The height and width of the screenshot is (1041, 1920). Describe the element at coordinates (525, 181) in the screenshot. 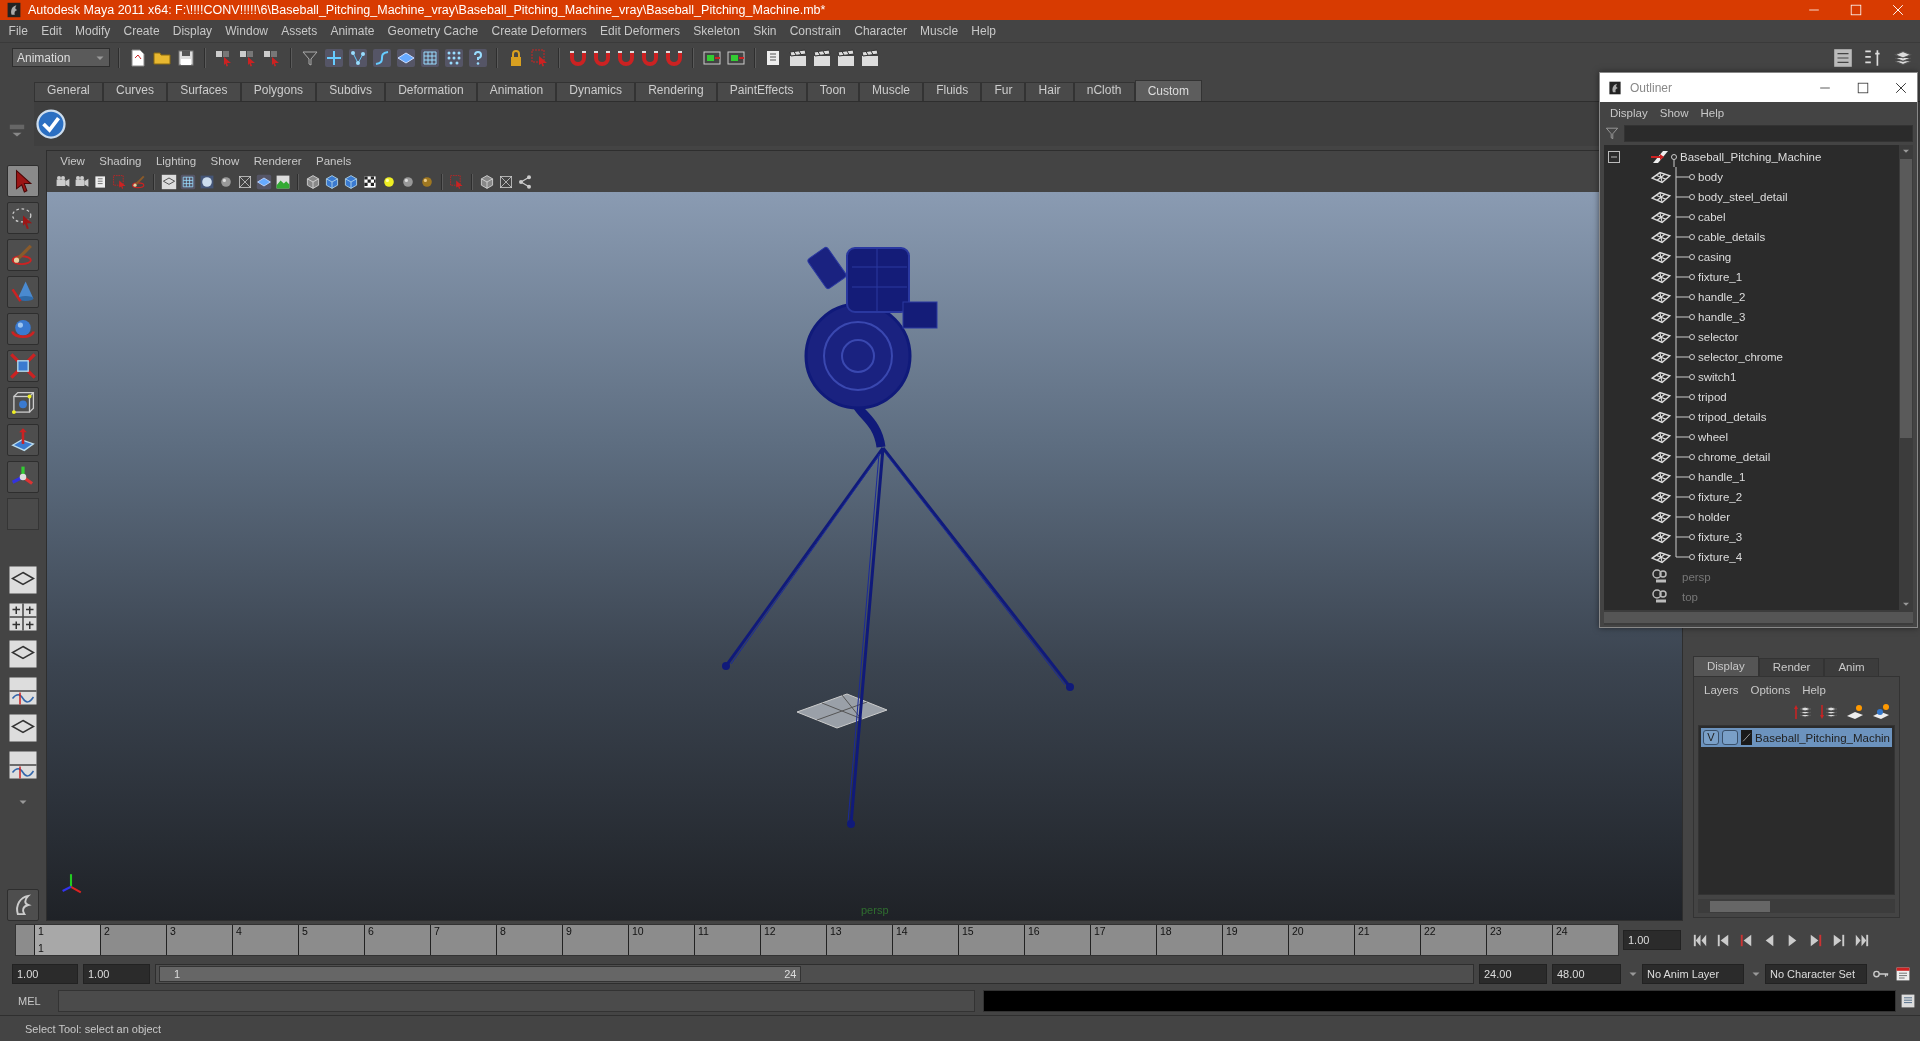

I see `share-icon` at that location.